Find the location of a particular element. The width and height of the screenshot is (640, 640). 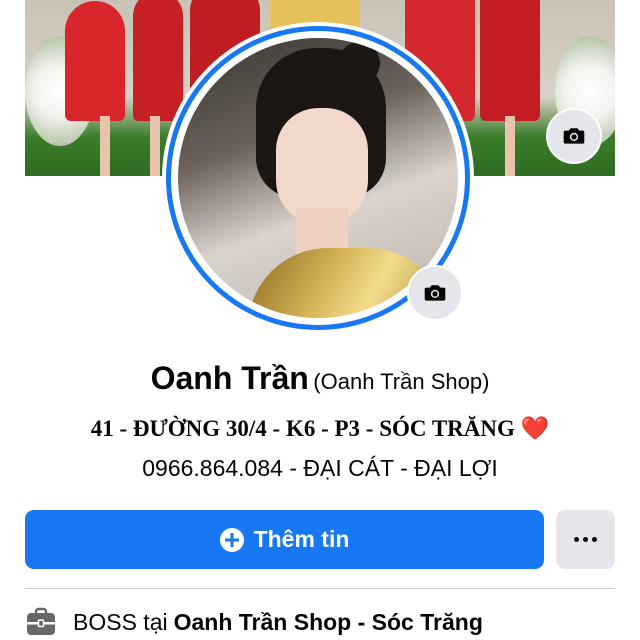

avatar-hair-bun is located at coordinates (359, 63).